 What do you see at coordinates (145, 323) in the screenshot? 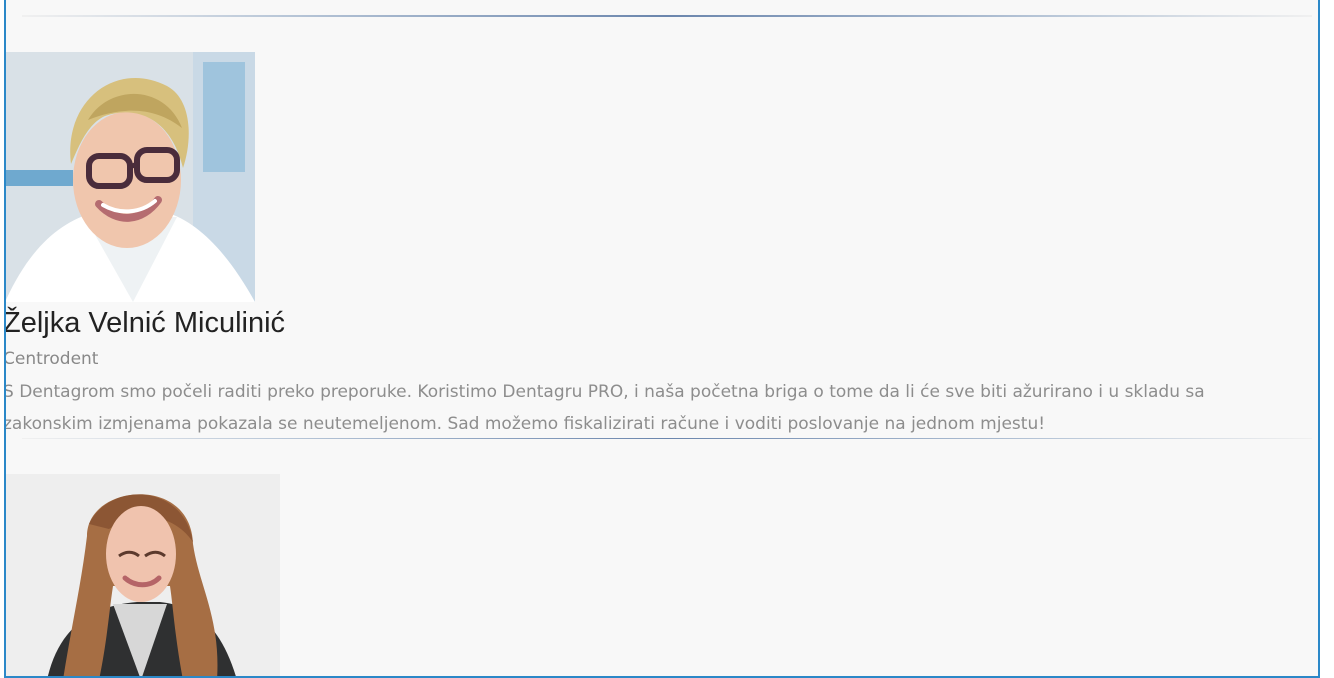
I see `testimonial-author-name: Željka Velnić Miculinić` at bounding box center [145, 323].